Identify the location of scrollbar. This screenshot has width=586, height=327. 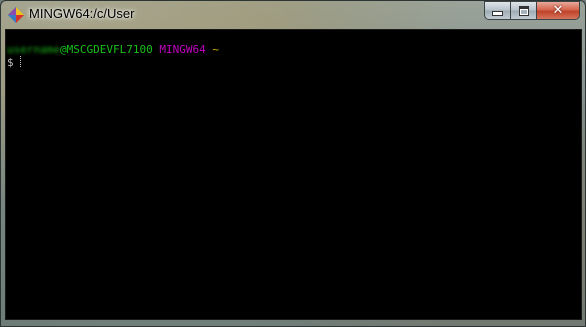
(574, 174).